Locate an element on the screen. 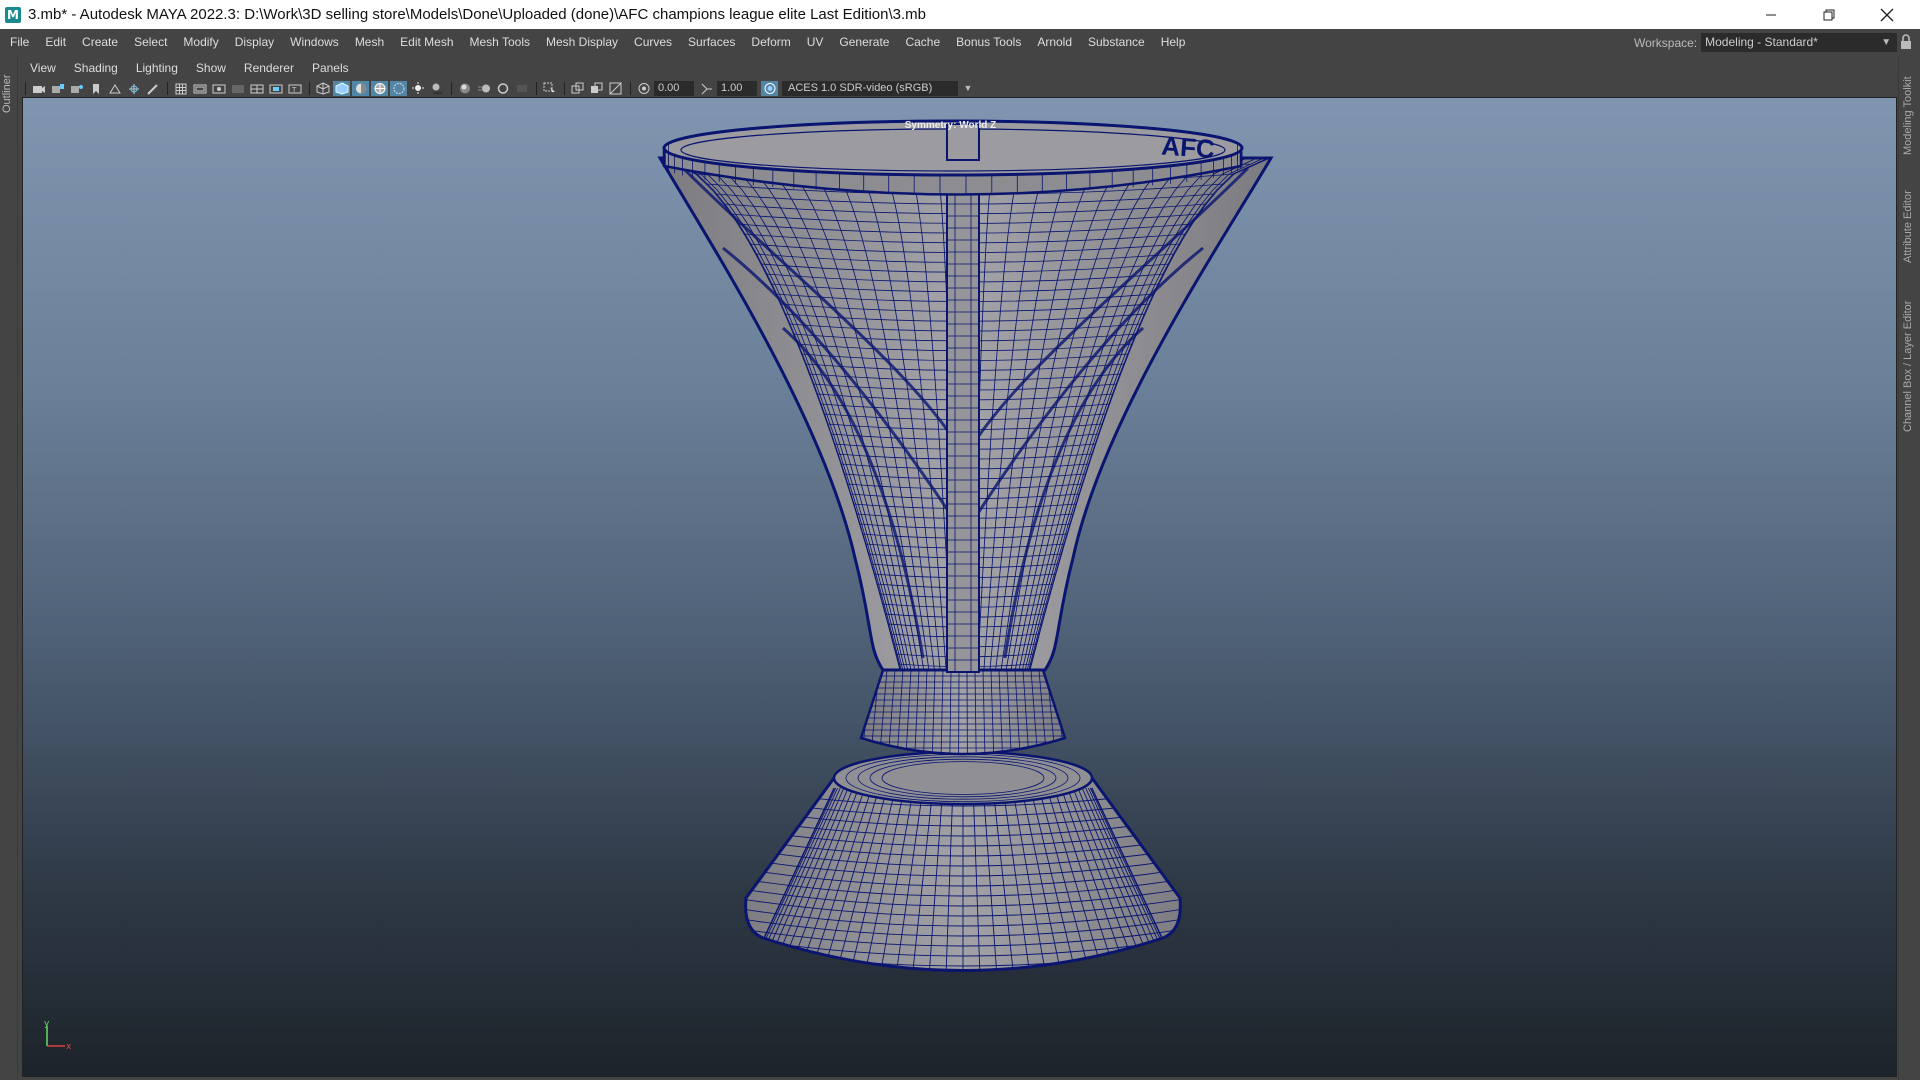 This screenshot has width=1920, height=1080. menu-select: Select is located at coordinates (150, 42).